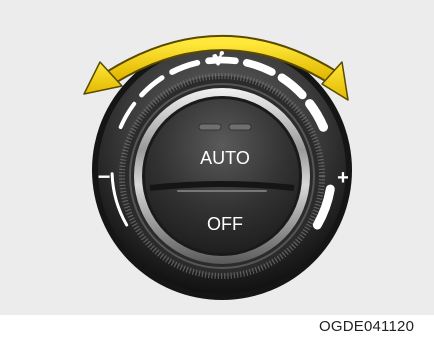 The image size is (434, 342). Describe the element at coordinates (240, 127) in the screenshot. I see `indicator-led-right` at that location.